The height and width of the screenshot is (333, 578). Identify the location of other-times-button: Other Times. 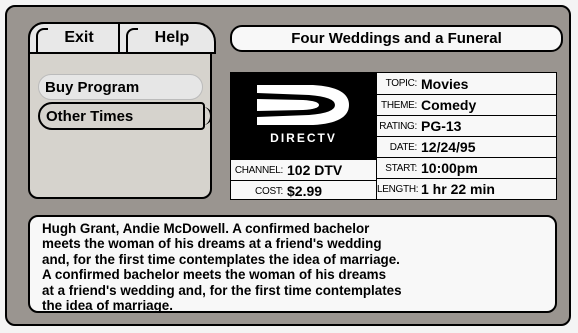
(125, 116).